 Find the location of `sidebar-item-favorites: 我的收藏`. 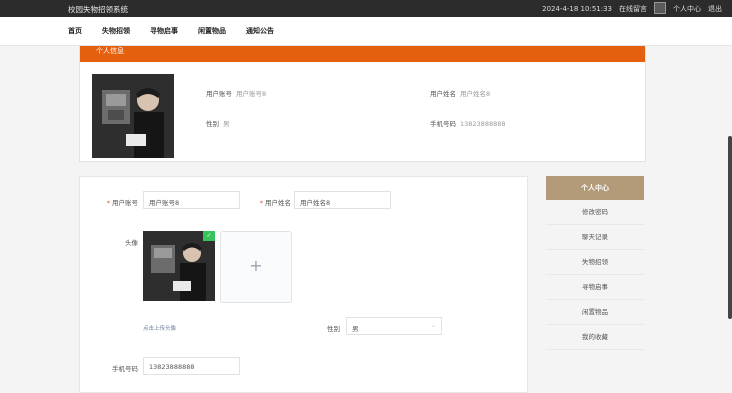

sidebar-item-favorites: 我的收藏 is located at coordinates (595, 337).